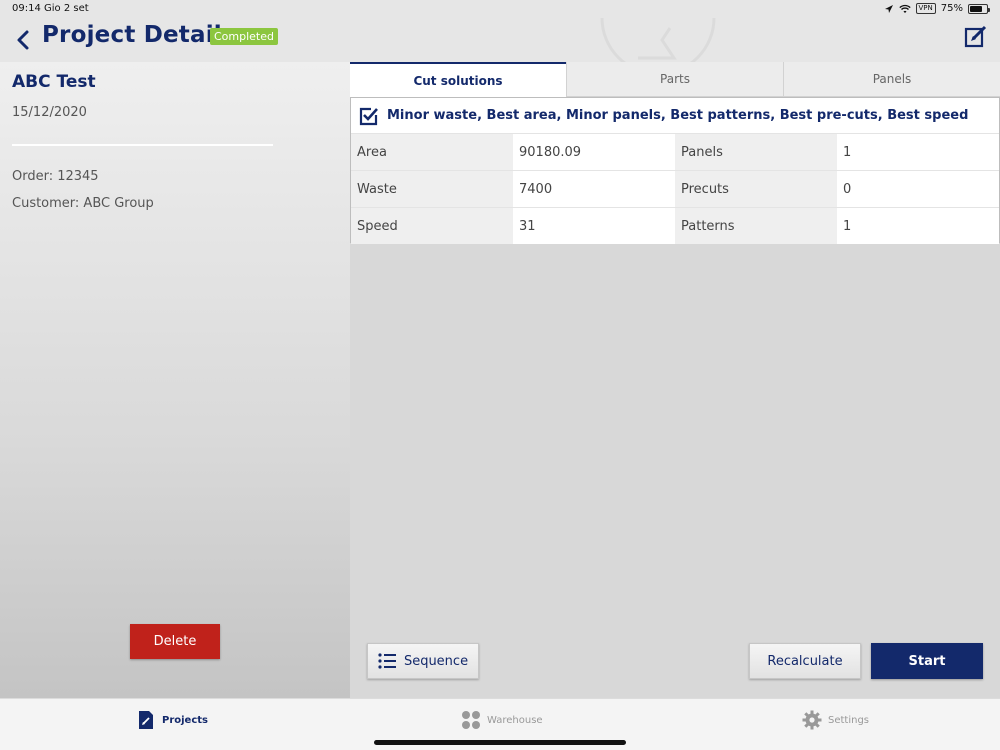  What do you see at coordinates (471, 720) in the screenshot?
I see `warehouse-icon` at bounding box center [471, 720].